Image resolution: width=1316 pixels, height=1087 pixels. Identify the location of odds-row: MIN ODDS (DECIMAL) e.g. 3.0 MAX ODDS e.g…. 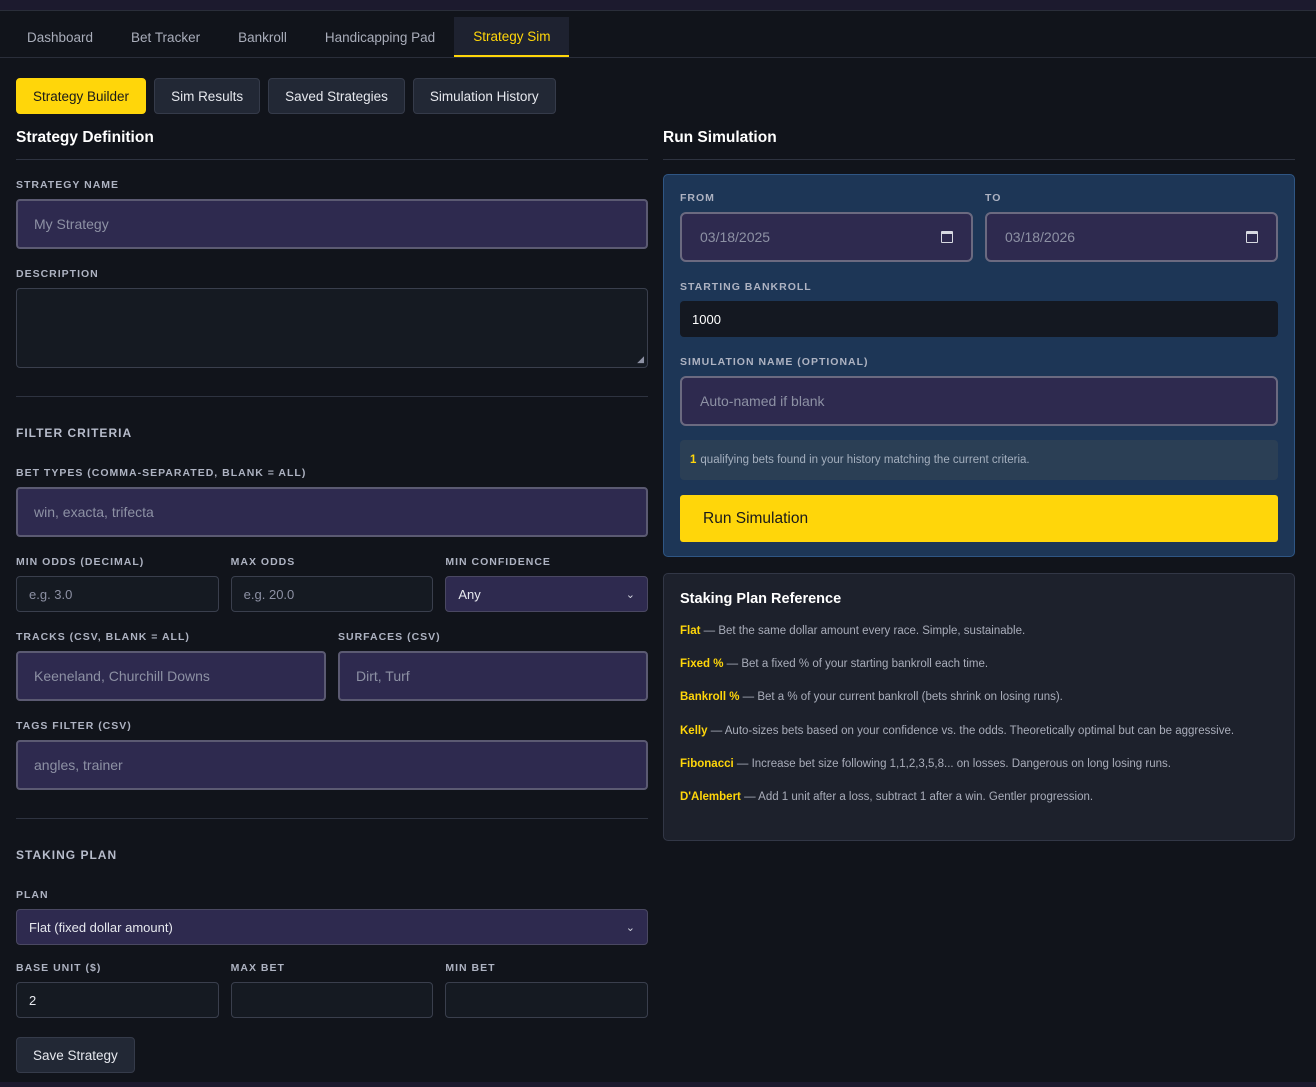
(332, 584).